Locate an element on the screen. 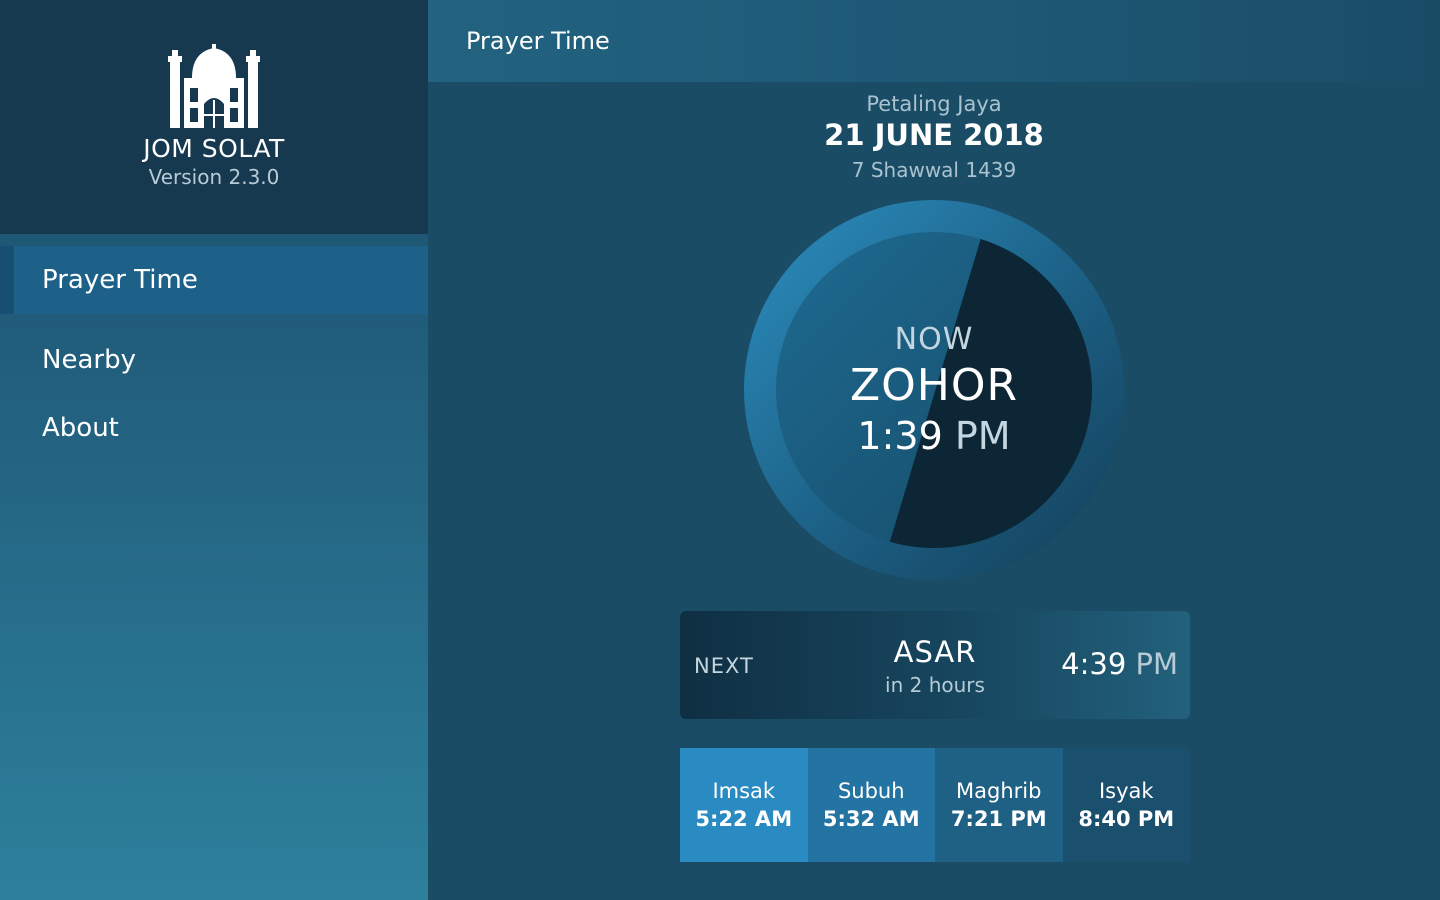 The height and width of the screenshot is (900, 1440). sidebar-item-label: About is located at coordinates (80, 428).